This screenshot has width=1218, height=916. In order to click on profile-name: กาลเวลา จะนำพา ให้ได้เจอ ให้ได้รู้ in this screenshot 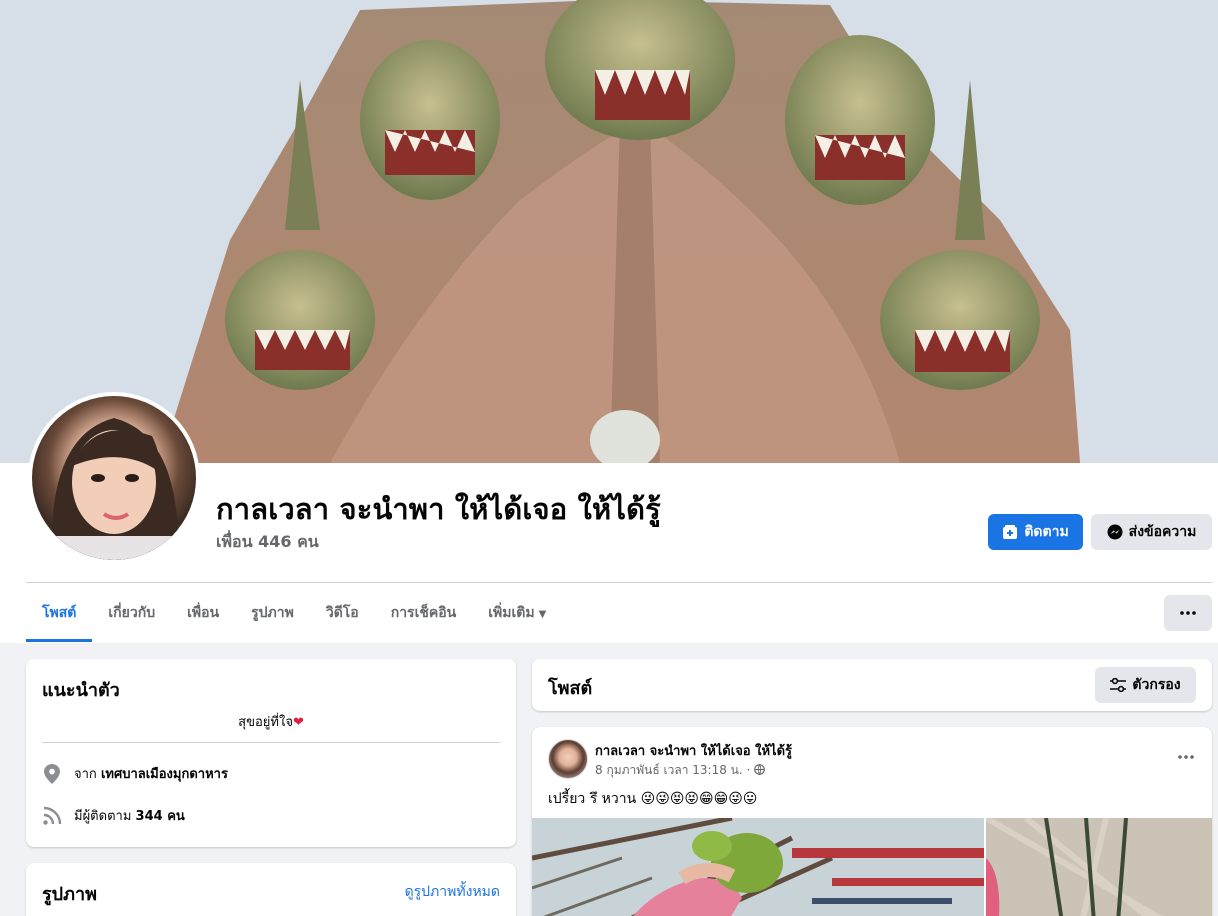, I will do `click(438, 509)`.